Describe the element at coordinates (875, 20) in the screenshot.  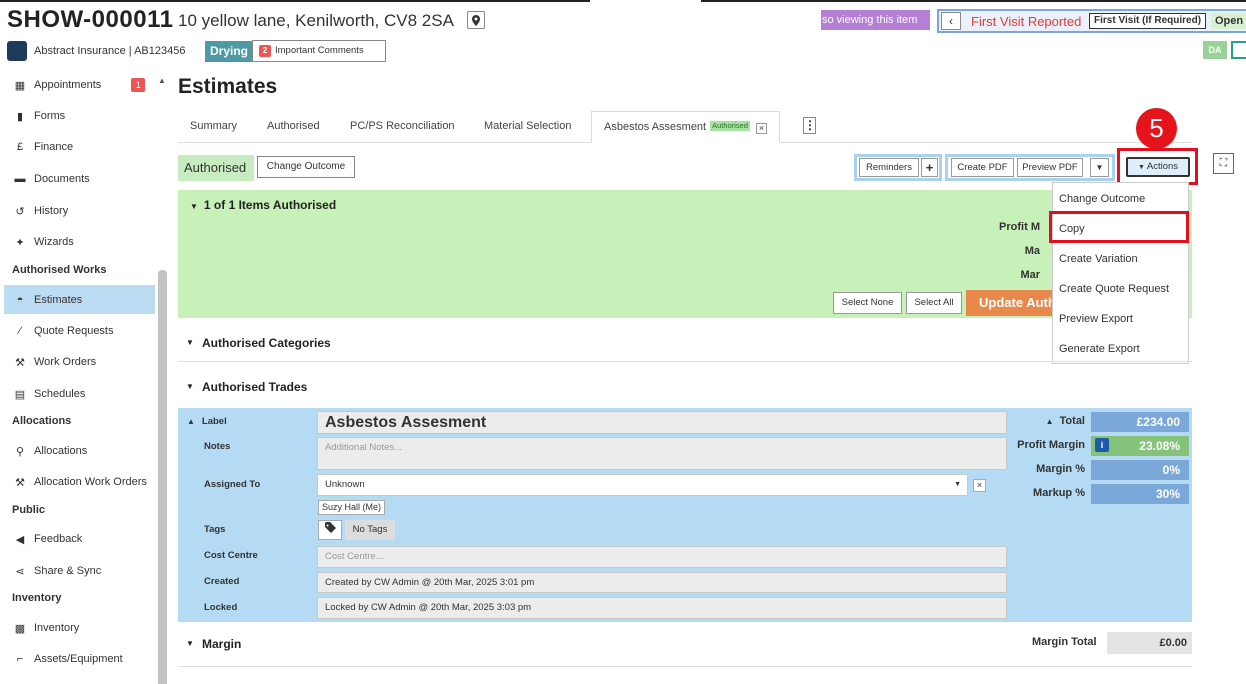
I see `viewing-notice: so viewing this item` at that location.